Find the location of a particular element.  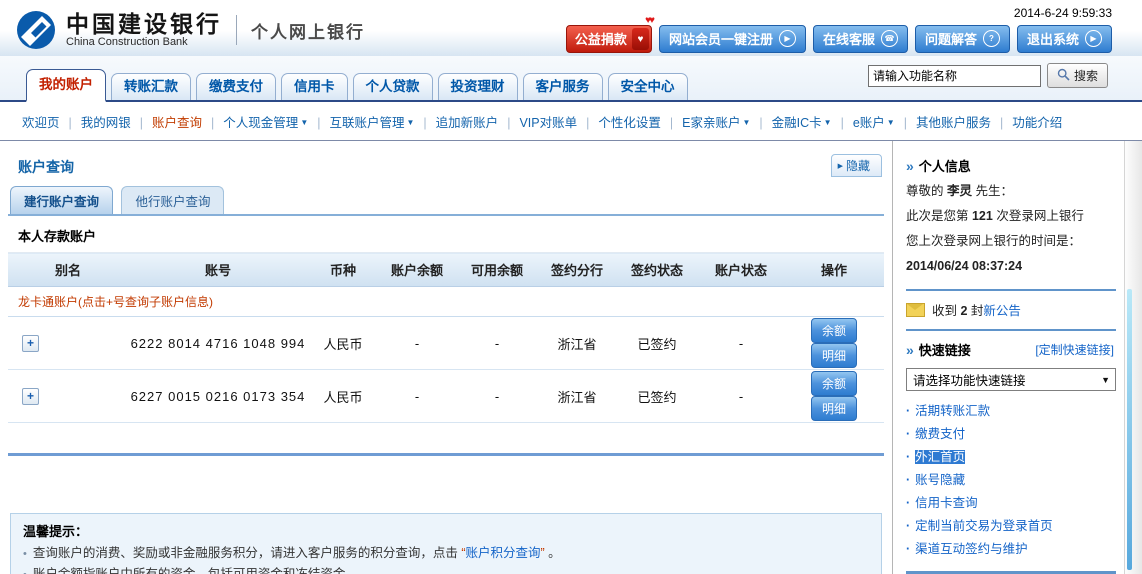

subnav-ic-card: 金融IC卡 ▼ is located at coordinates (812, 121).